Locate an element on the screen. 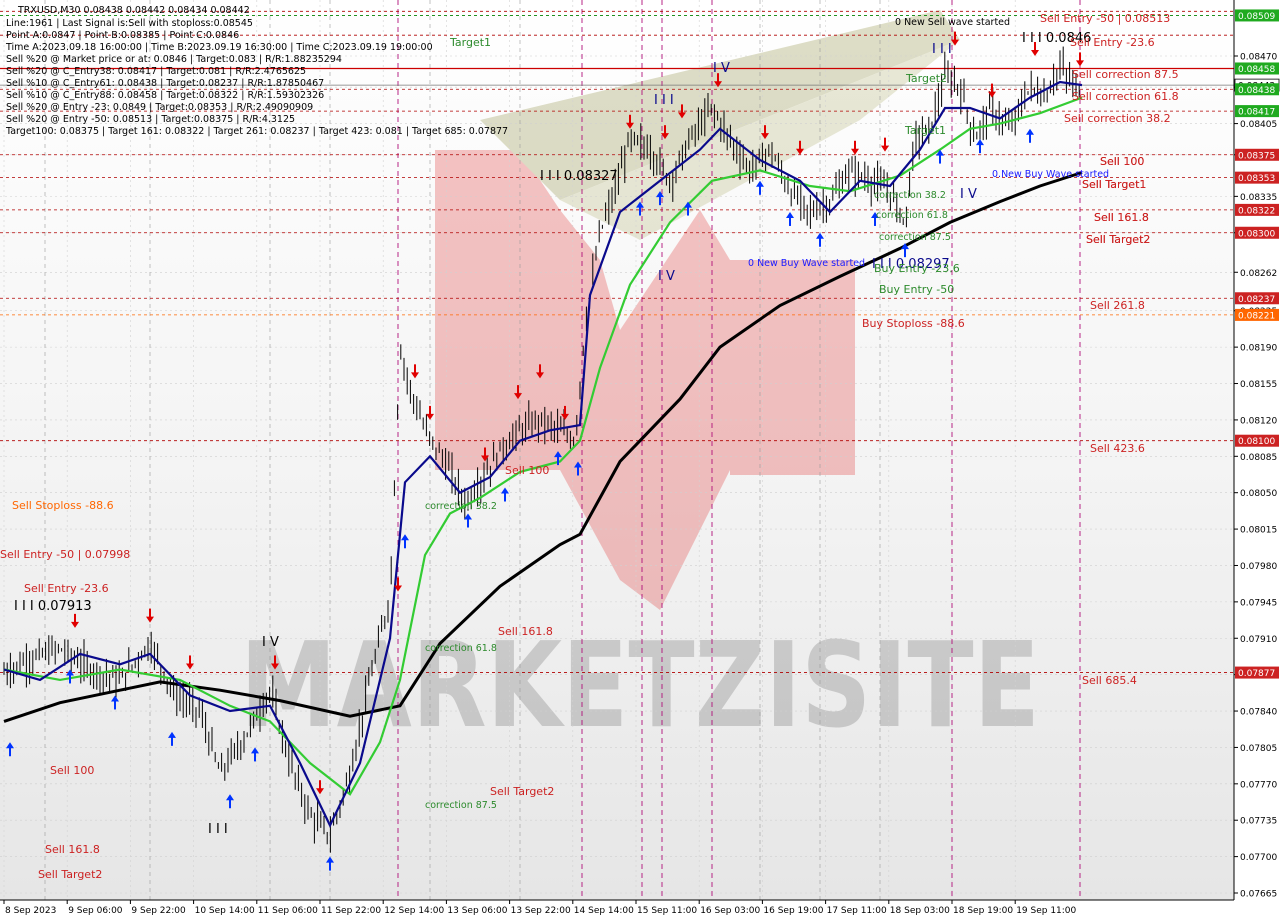 The width and height of the screenshot is (1280, 924). level-label: Sell 161.8 is located at coordinates (1121, 217).